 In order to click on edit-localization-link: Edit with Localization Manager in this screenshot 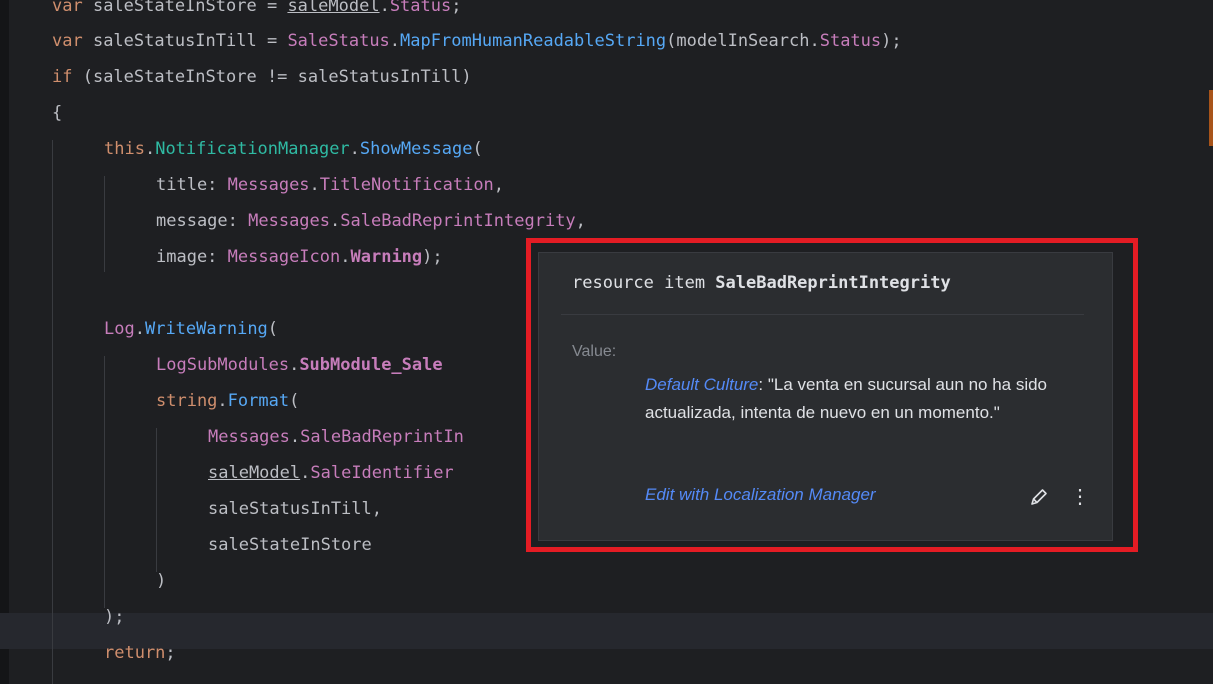, I will do `click(760, 495)`.